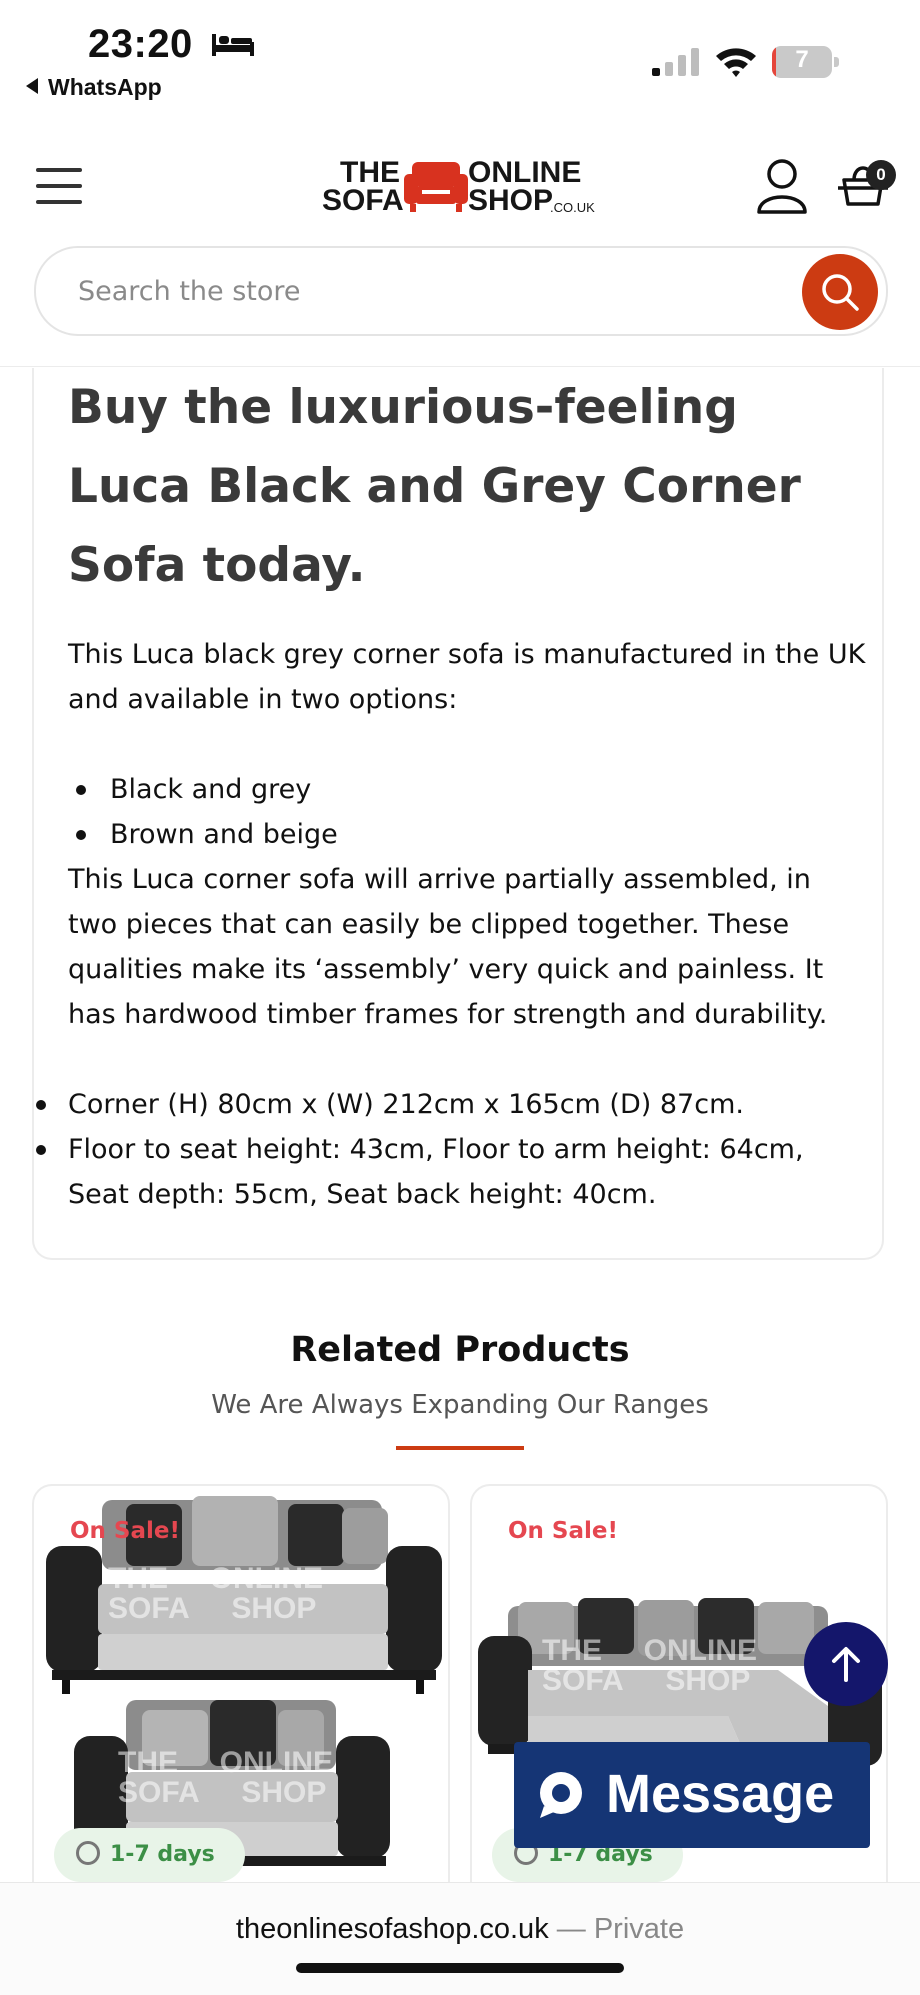 The height and width of the screenshot is (1995, 920). Describe the element at coordinates (162, 1854) in the screenshot. I see `delivery-time-label: 1-7 days` at that location.